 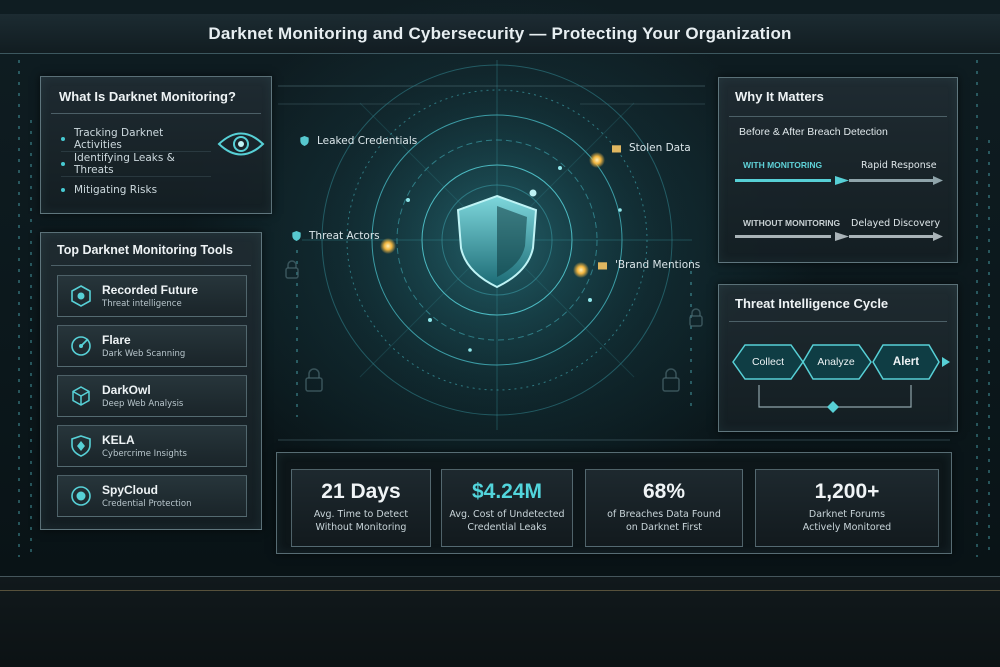 What do you see at coordinates (768, 362) in the screenshot?
I see `cycle-step-collect: Collect` at bounding box center [768, 362].